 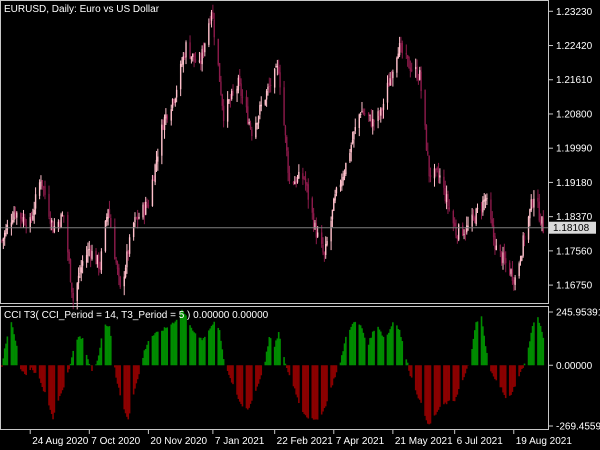 I want to click on price-tick-label: 1.22420, so click(x=574, y=46).